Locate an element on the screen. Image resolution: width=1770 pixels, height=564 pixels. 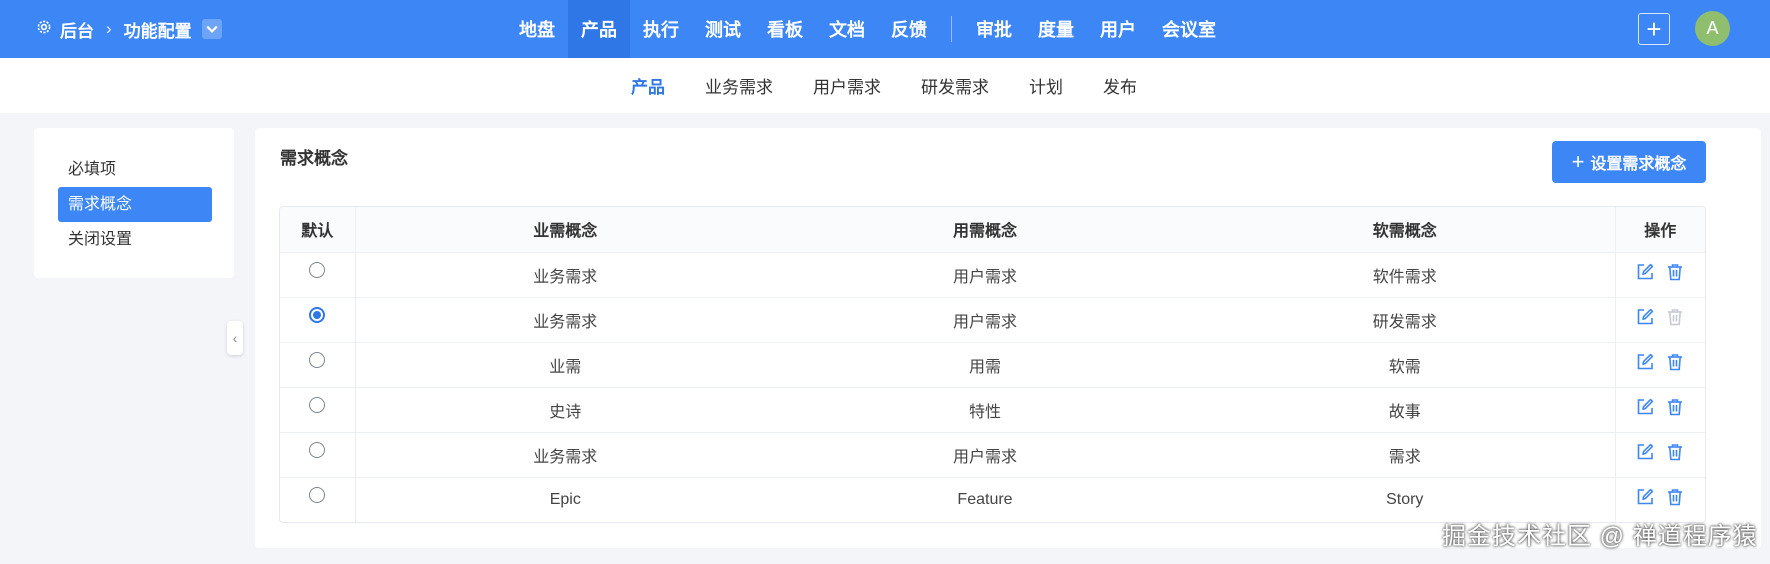
nav-item-feedback: 反馈 is located at coordinates (909, 29).